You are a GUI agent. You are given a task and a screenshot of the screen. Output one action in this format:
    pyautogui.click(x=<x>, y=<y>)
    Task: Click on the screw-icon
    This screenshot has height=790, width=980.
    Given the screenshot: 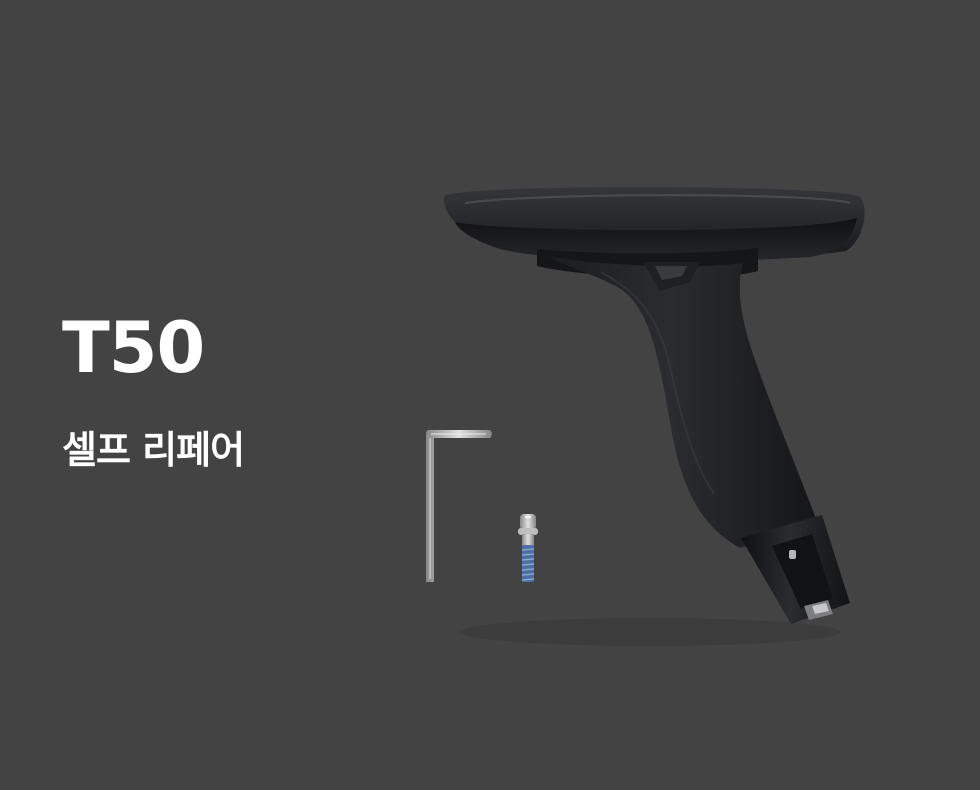 What is the action you would take?
    pyautogui.click(x=528, y=548)
    